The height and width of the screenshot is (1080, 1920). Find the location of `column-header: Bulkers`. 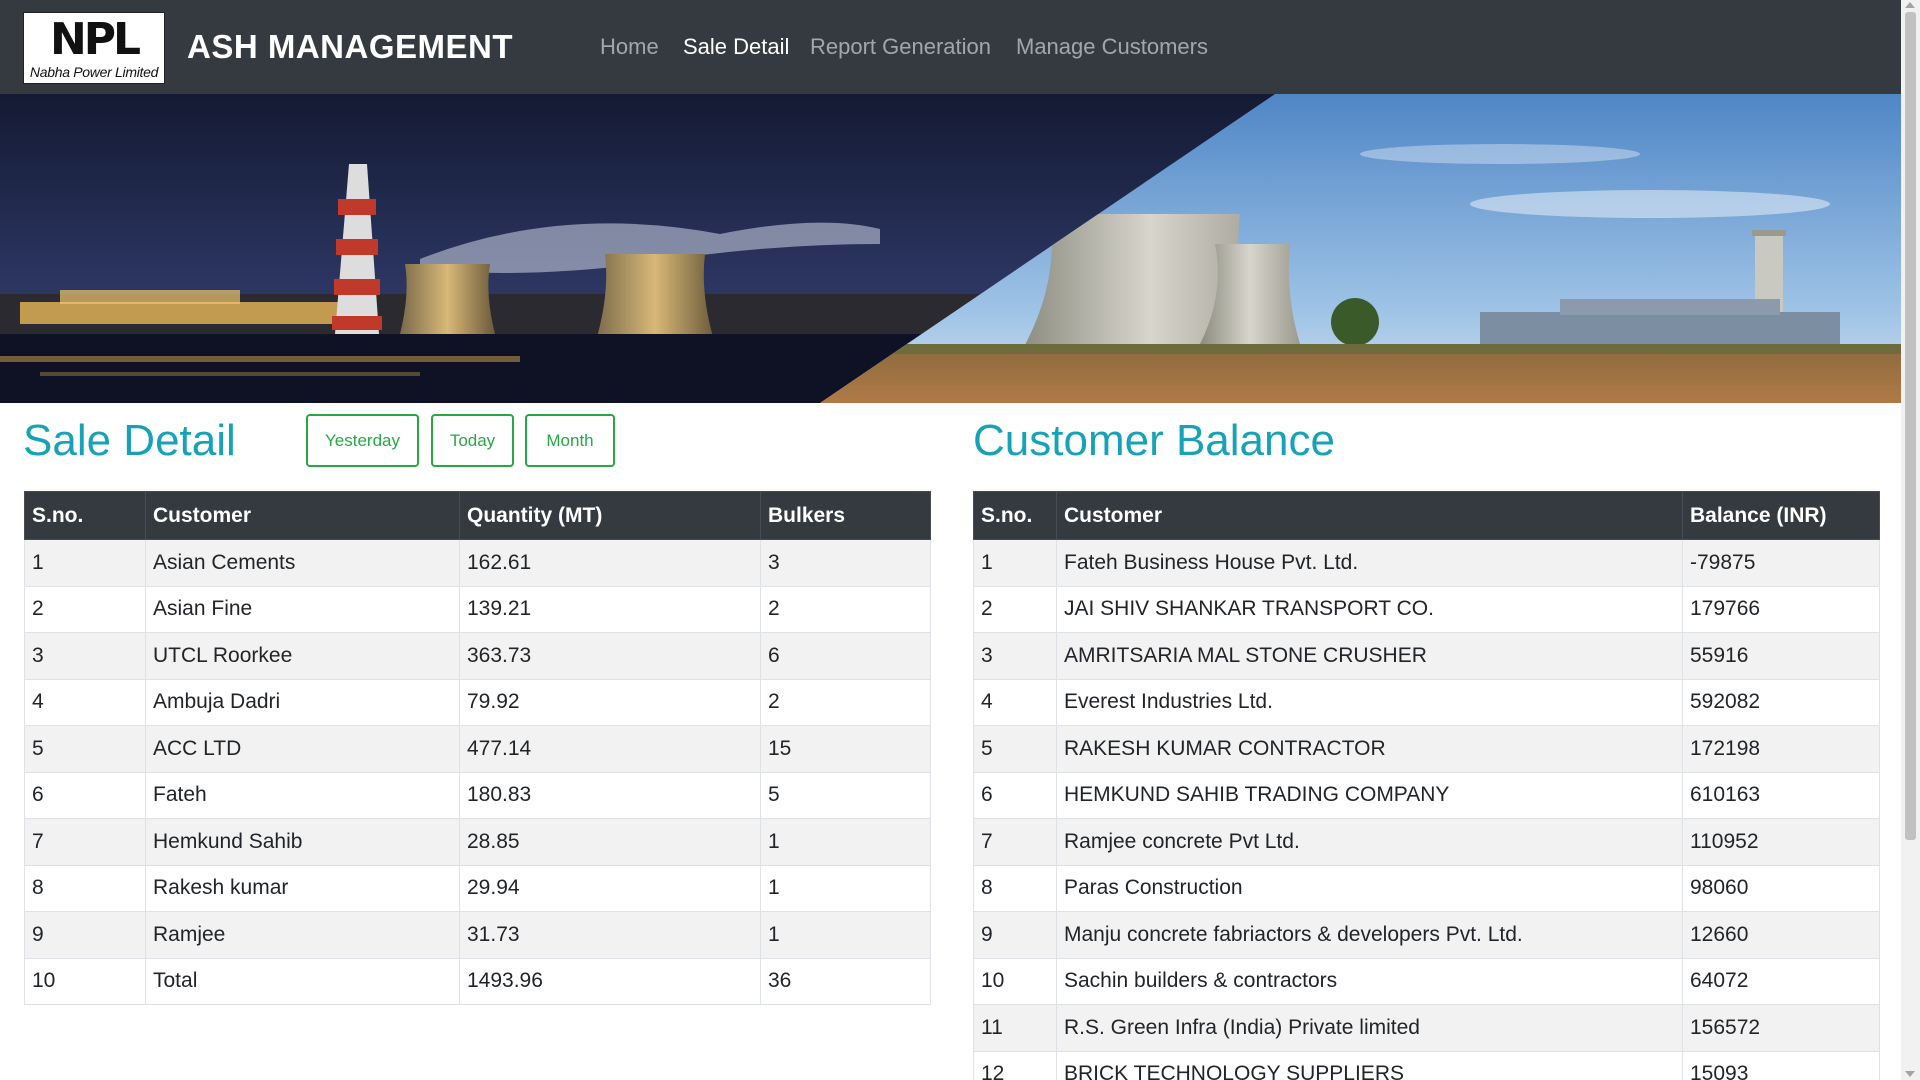

column-header: Bulkers is located at coordinates (845, 515).